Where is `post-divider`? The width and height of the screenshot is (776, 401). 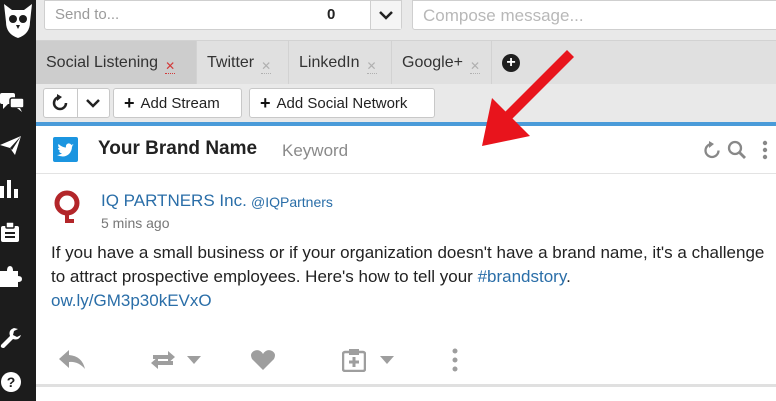
post-divider is located at coordinates (406, 385).